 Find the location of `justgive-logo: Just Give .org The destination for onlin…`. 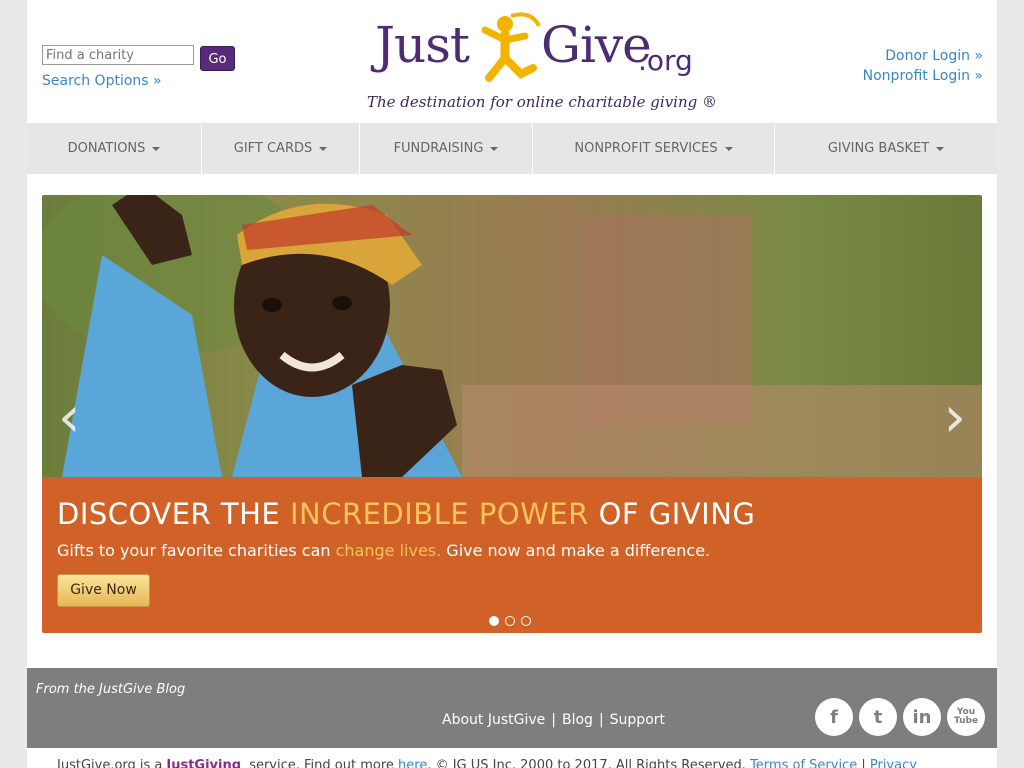

justgive-logo: Just Give .org The destination for onlin… is located at coordinates (540, 62).